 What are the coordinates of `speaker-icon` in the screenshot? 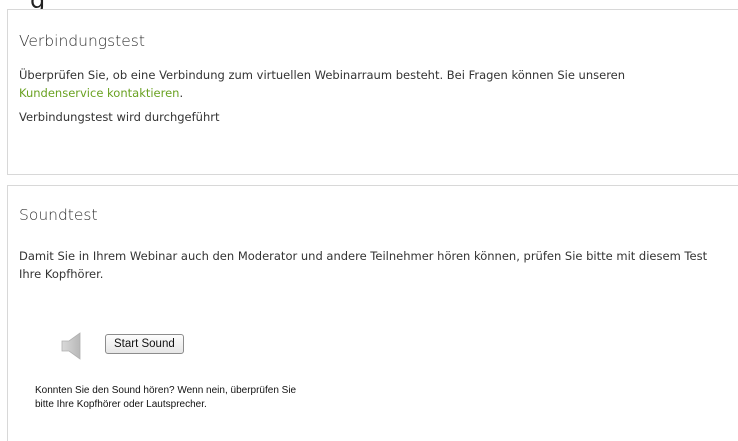 It's located at (71, 346).